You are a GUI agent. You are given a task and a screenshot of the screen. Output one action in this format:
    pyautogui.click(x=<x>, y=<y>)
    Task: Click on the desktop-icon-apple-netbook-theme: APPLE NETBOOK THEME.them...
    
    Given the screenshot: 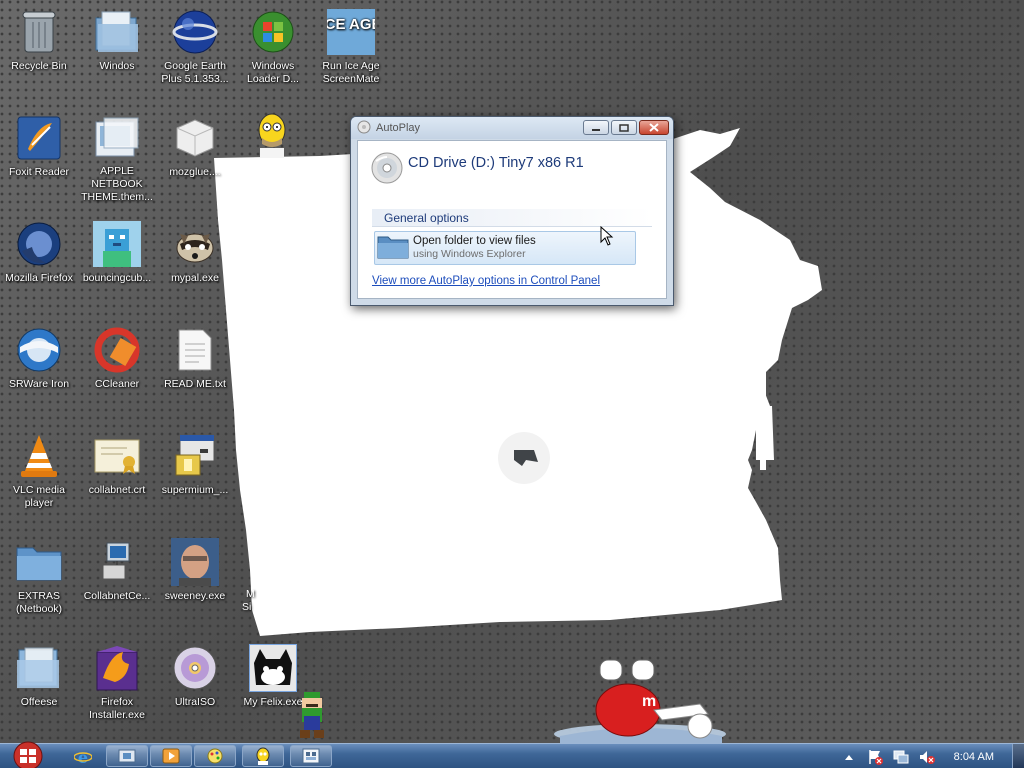 What is the action you would take?
    pyautogui.click(x=117, y=159)
    